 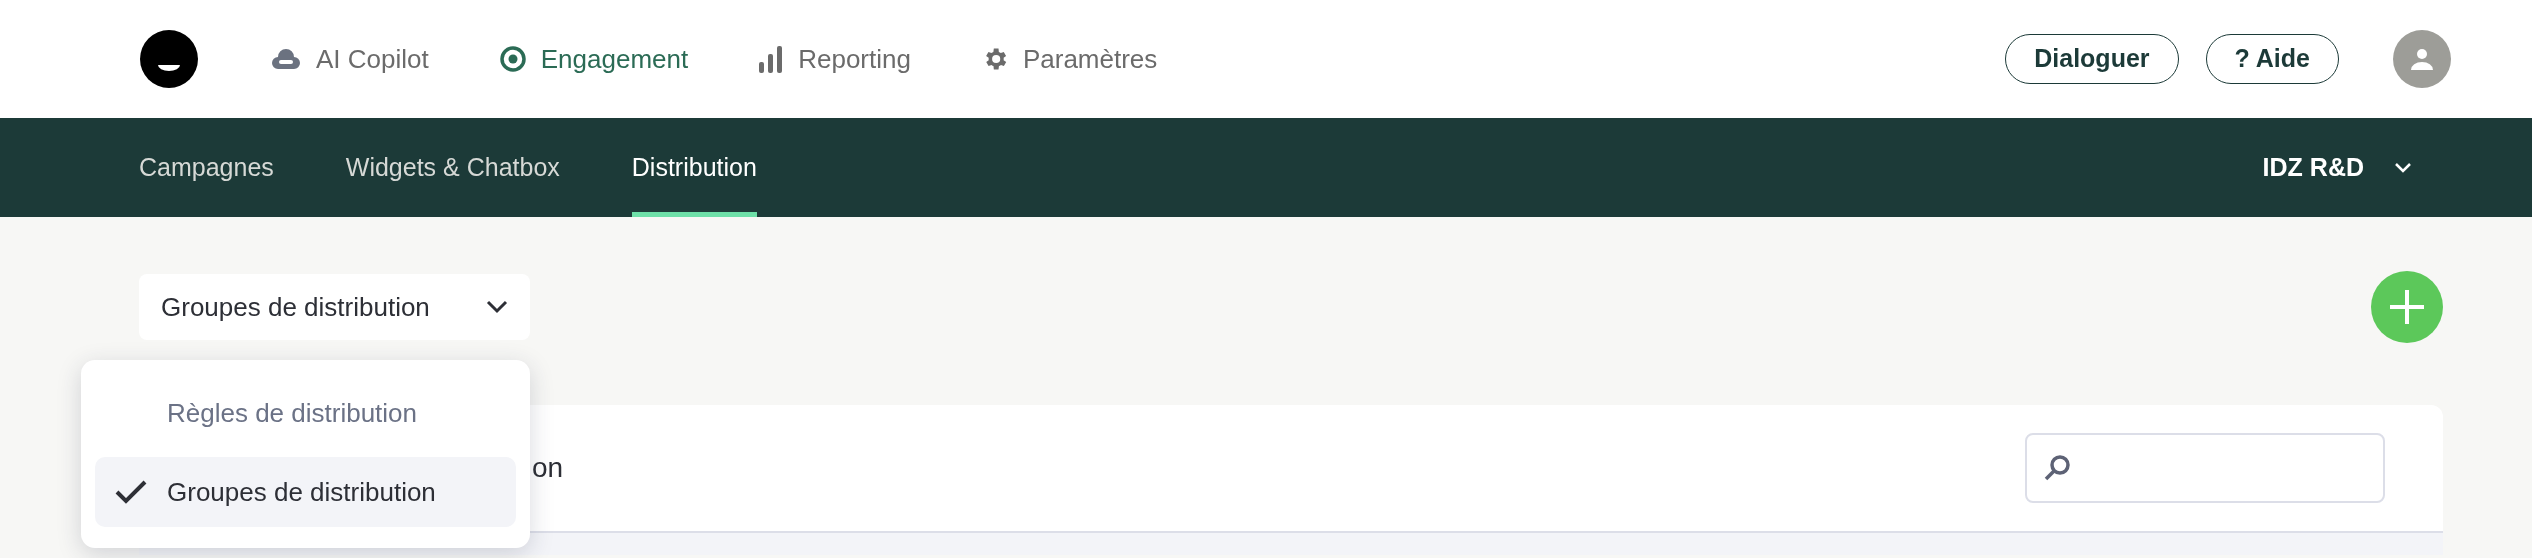 I want to click on nav-link: Paramètres, so click(x=1069, y=59).